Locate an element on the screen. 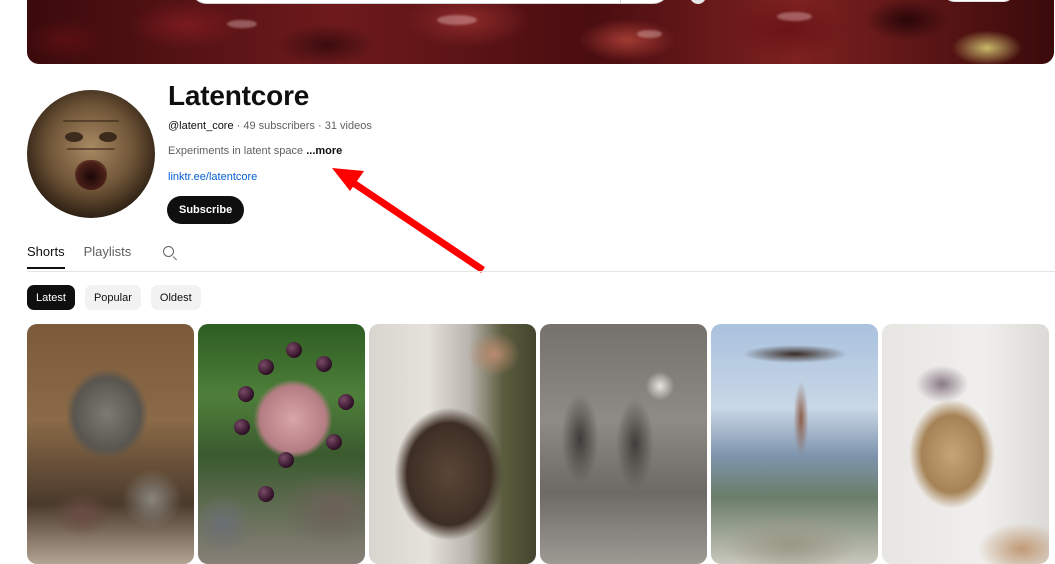 This screenshot has width=1055, height=564. tab-playlists: Playlists is located at coordinates (108, 253).